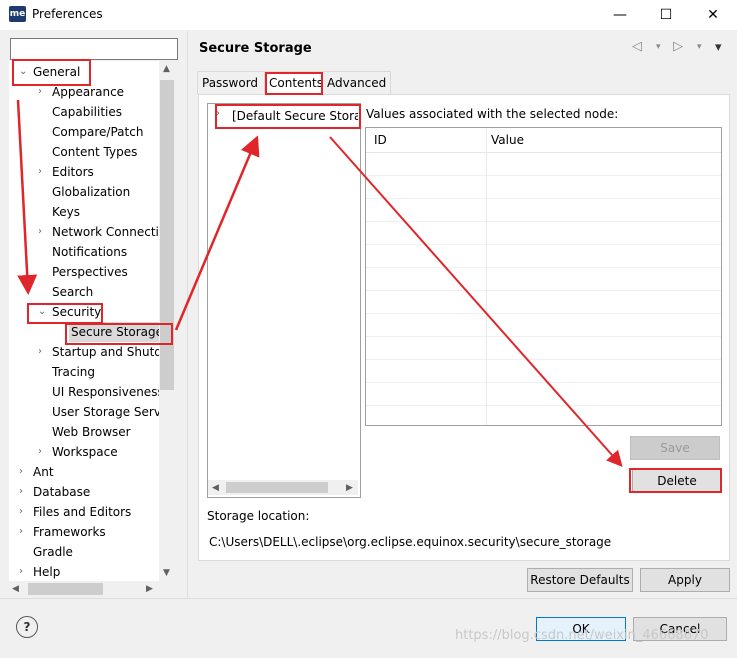  I want to click on arrow-secure-storage-to-node, so click(217, 233).